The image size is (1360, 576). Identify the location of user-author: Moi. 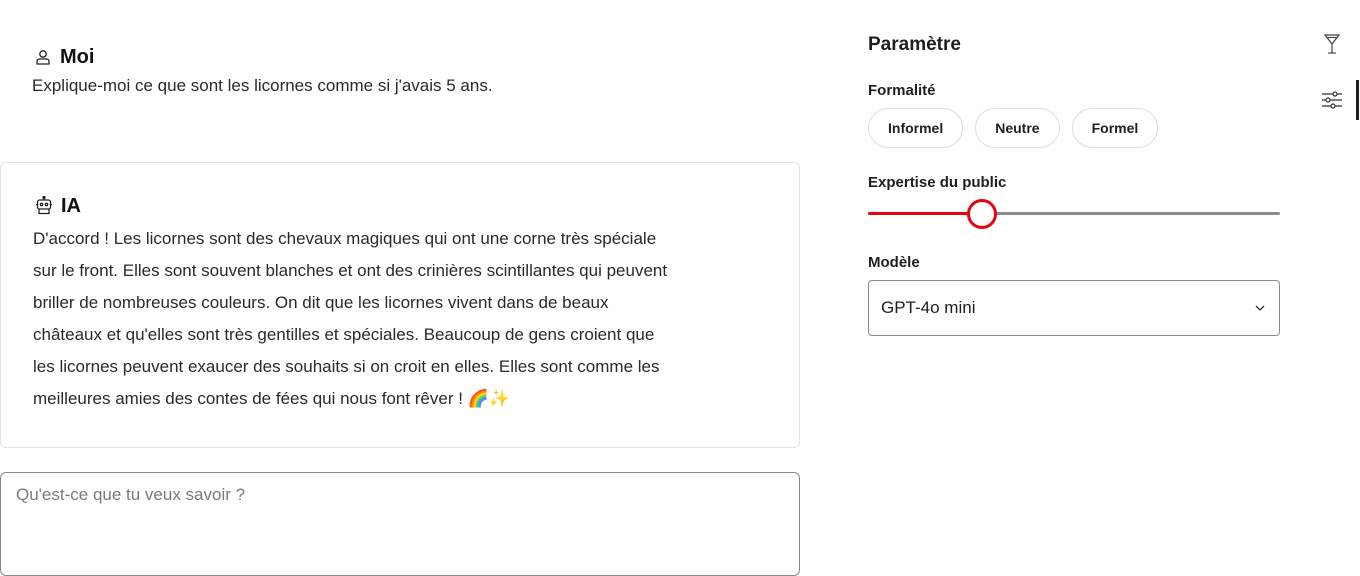
(77, 56).